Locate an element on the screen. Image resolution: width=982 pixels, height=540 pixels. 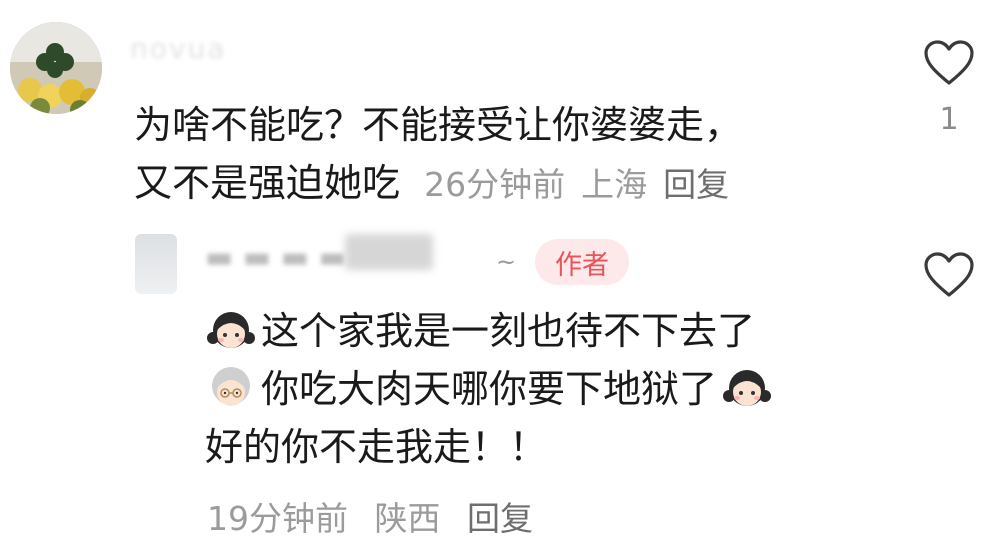
commenter-username: novua is located at coordinates (178, 48).